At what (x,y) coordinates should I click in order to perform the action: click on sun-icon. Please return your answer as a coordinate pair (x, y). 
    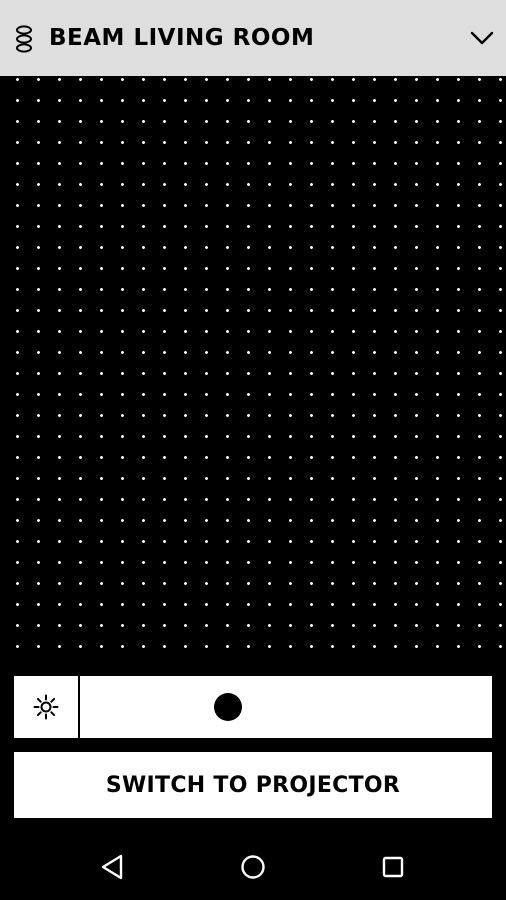
    Looking at the image, I should click on (46, 707).